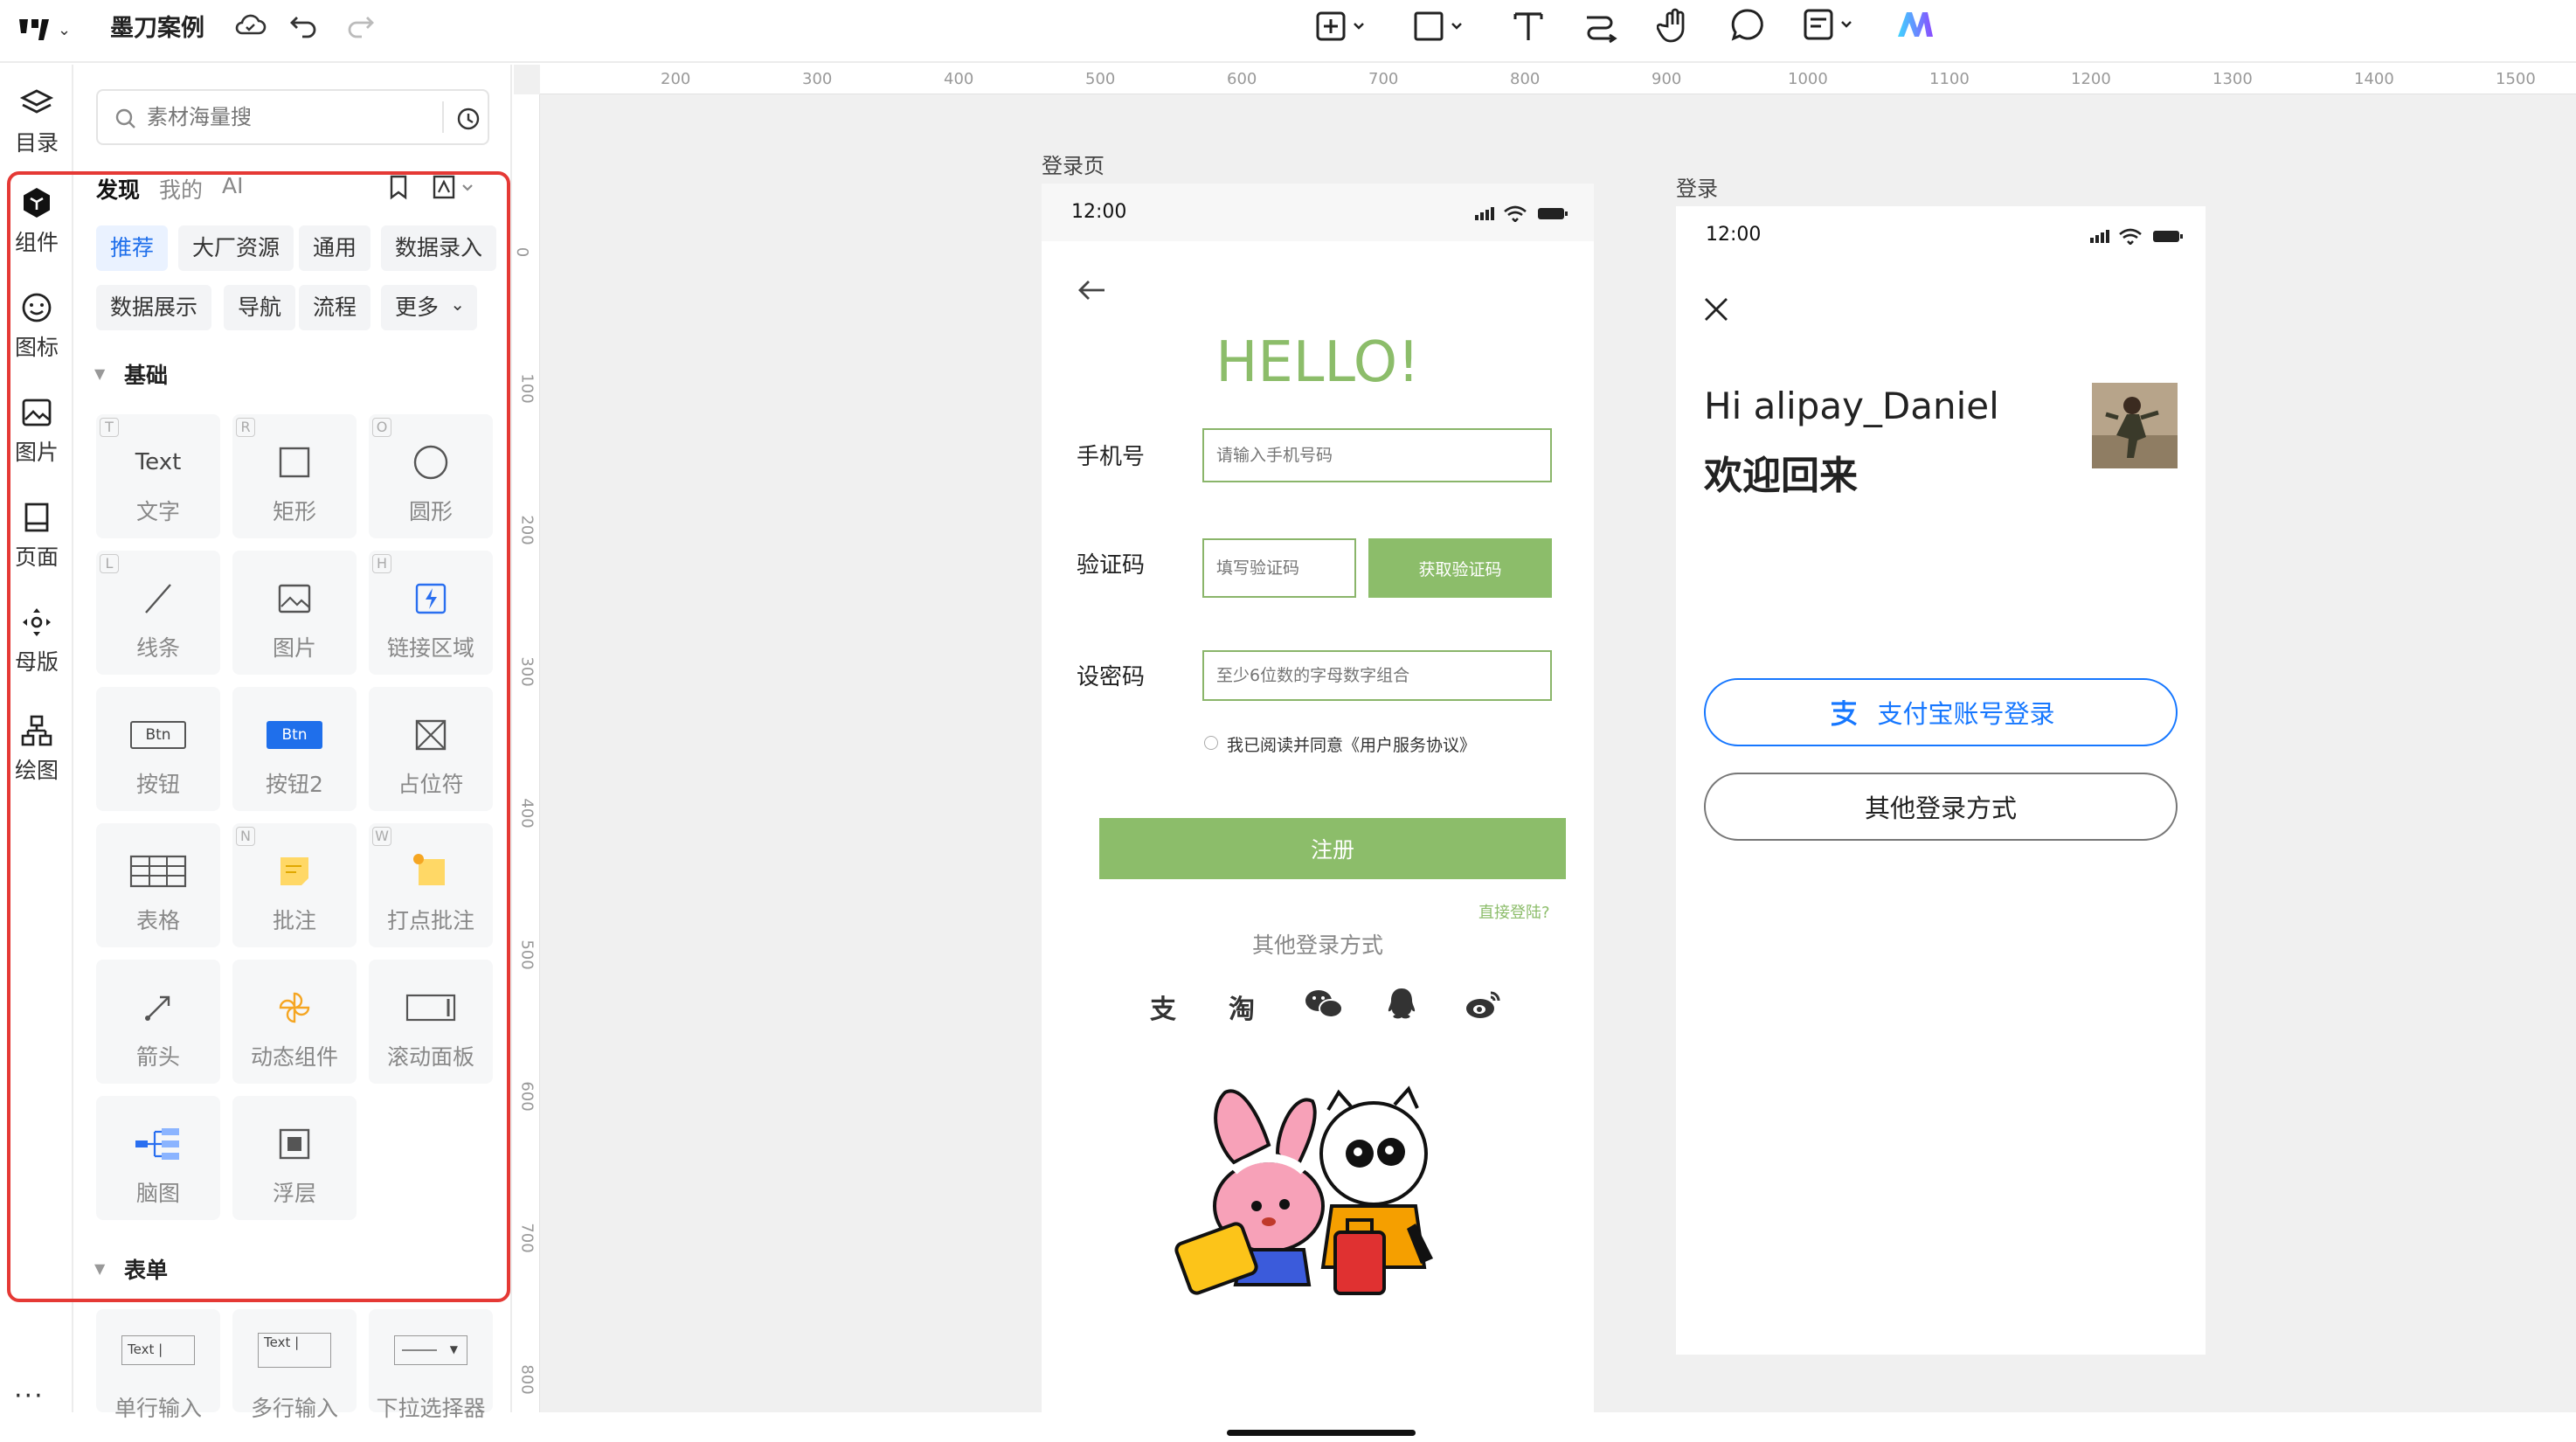  I want to click on component-label: 单行输入, so click(158, 1408).